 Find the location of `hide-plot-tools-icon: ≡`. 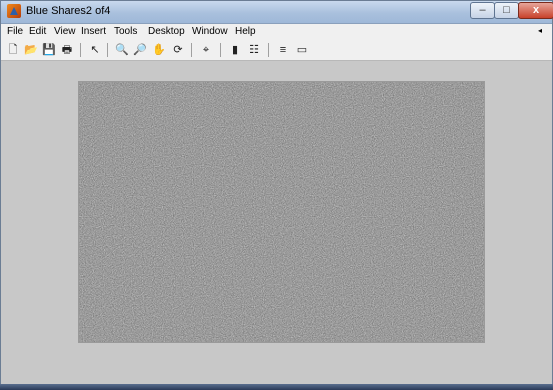

hide-plot-tools-icon: ≡ is located at coordinates (283, 50).